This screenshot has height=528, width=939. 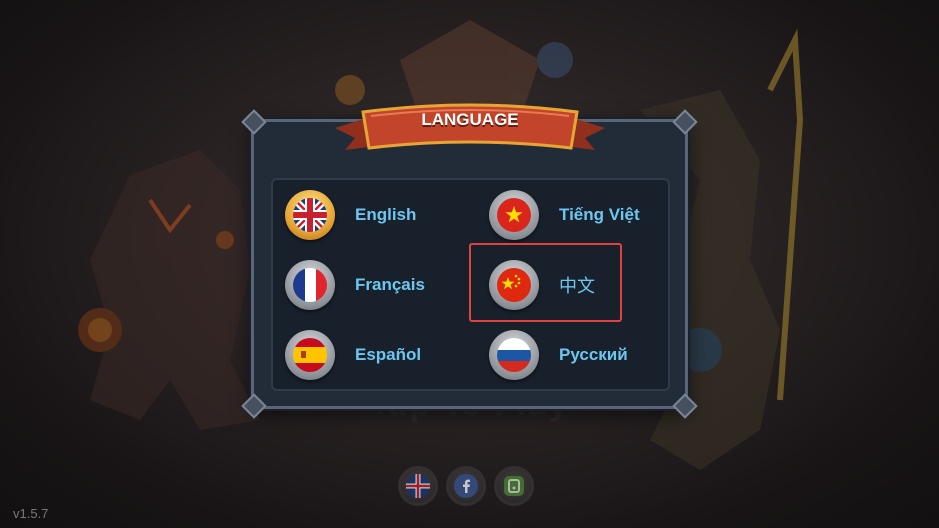 I want to click on selected-flag-ring, so click(x=310, y=215).